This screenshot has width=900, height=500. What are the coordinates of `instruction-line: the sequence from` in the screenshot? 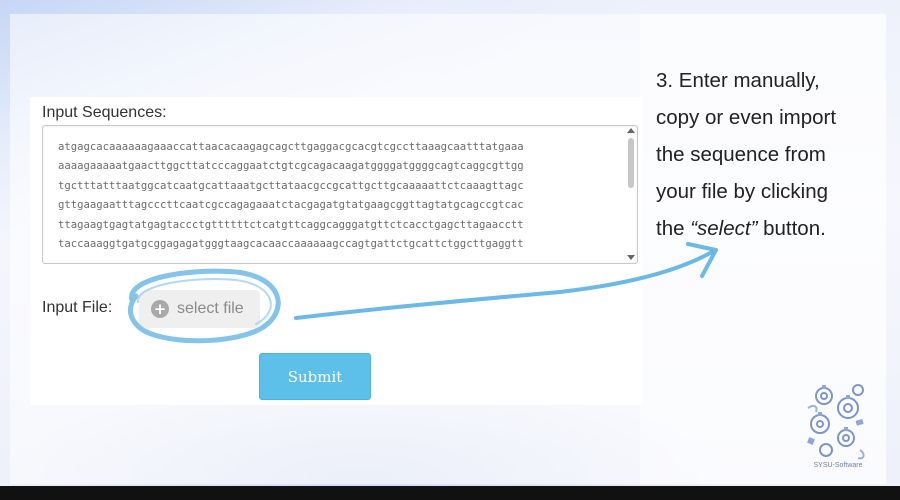 It's located at (741, 154).